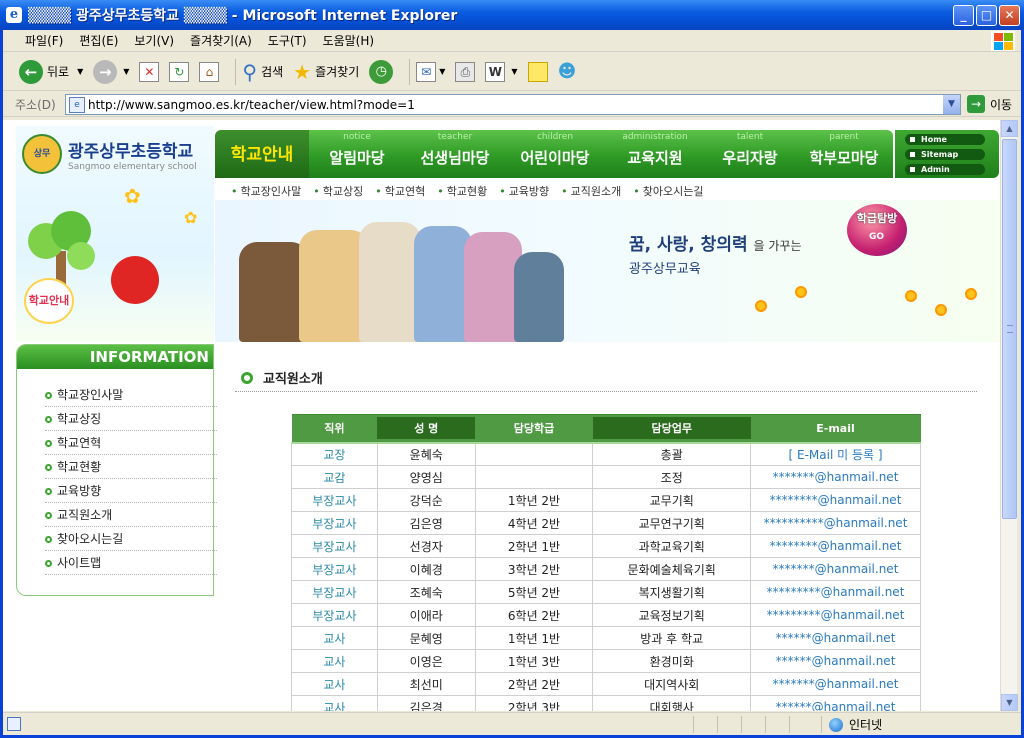 This screenshot has width=1024, height=738. What do you see at coordinates (501, 71) in the screenshot?
I see `edit-button: W ▼` at bounding box center [501, 71].